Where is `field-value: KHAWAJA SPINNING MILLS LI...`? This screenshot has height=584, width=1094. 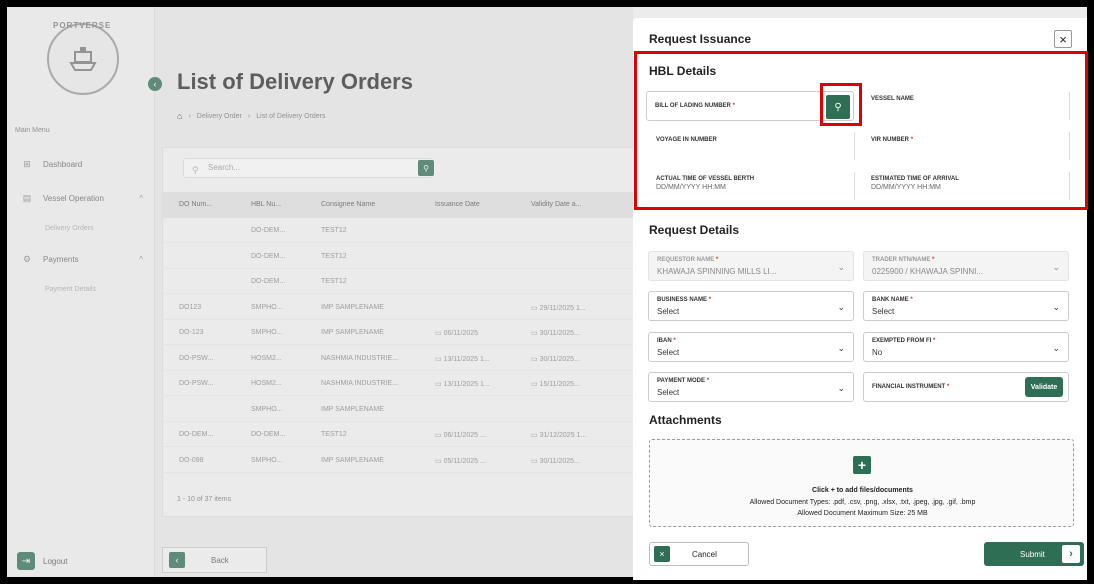 field-value: KHAWAJA SPINNING MILLS LI... is located at coordinates (717, 271).